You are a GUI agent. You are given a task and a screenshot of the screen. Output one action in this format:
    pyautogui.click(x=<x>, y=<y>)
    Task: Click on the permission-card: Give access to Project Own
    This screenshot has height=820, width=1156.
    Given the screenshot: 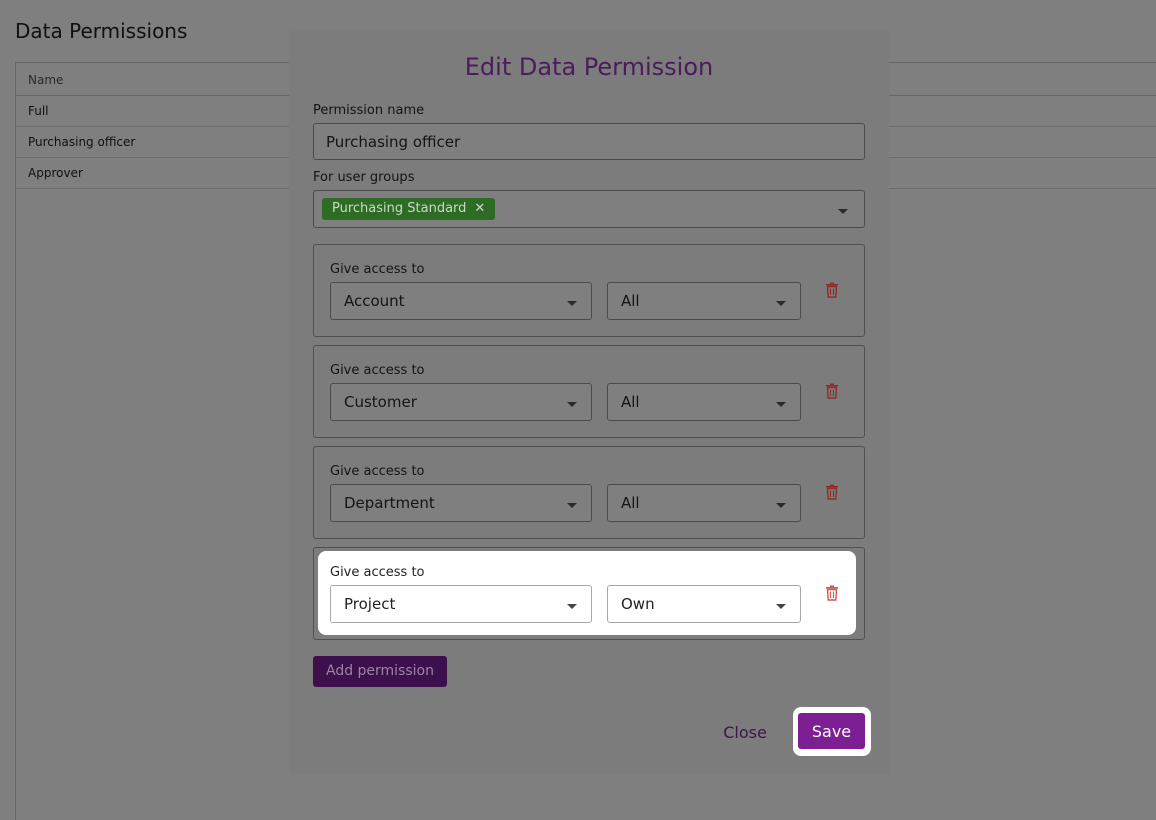 What is the action you would take?
    pyautogui.click(x=589, y=593)
    